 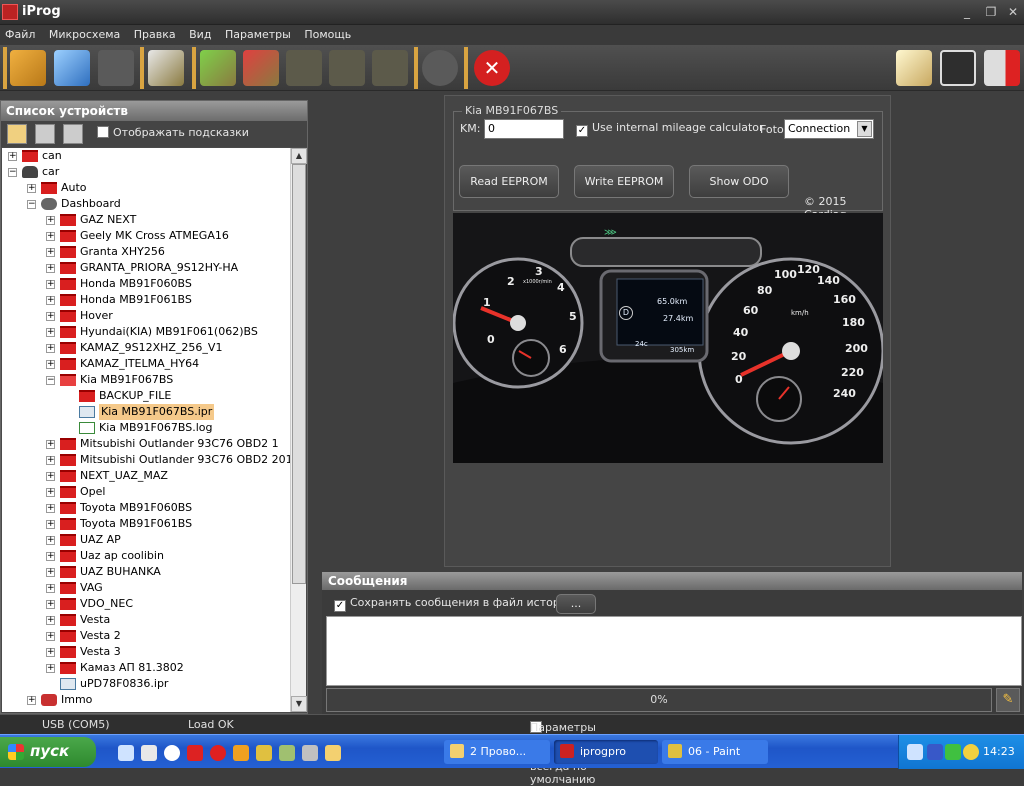 What do you see at coordinates (146, 460) in the screenshot?
I see `tree-item: + Mitsubishi Outlander 93C76 OBD2 2018` at bounding box center [146, 460].